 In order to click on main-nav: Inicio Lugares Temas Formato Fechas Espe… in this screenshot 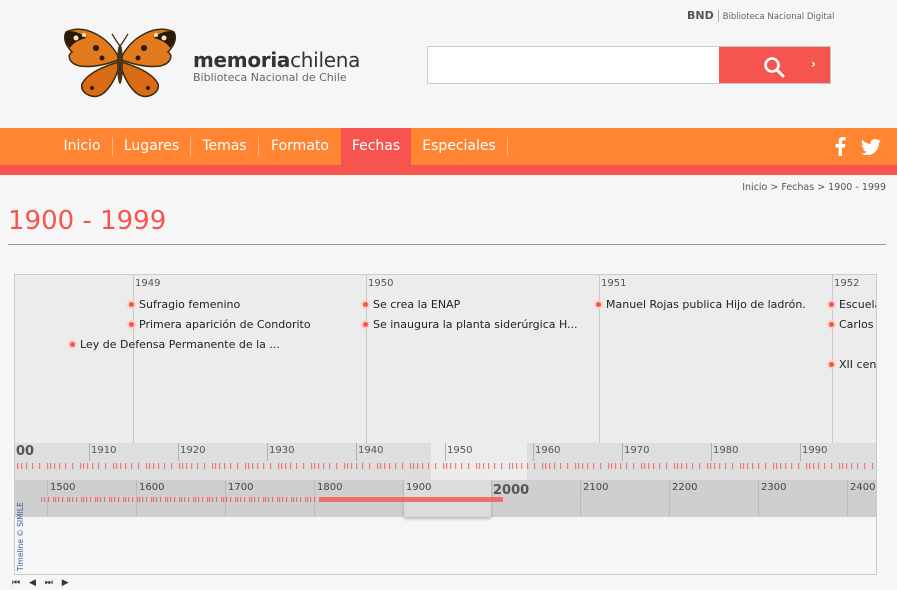, I will do `click(448, 146)`.